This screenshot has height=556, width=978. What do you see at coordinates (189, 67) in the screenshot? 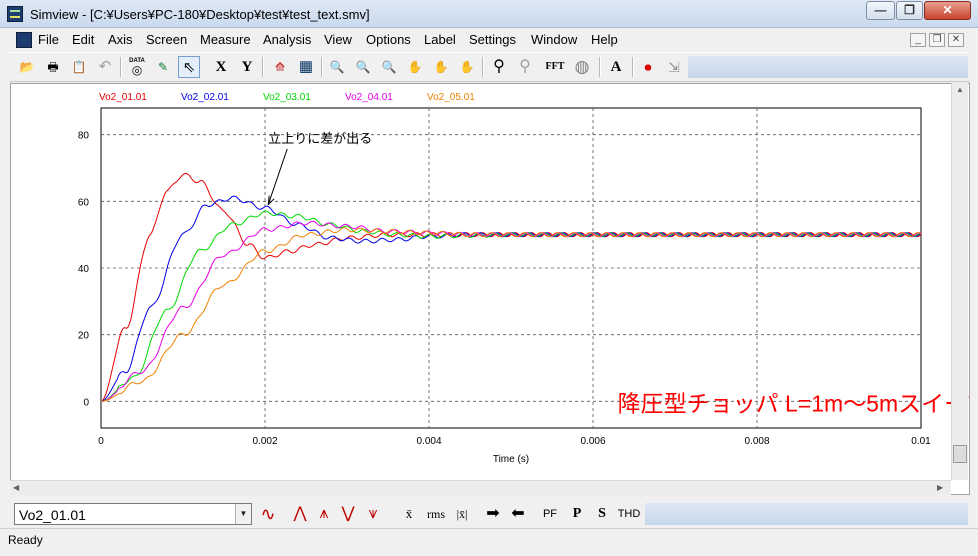
I see `select-arrow-icon: ⇖` at bounding box center [189, 67].